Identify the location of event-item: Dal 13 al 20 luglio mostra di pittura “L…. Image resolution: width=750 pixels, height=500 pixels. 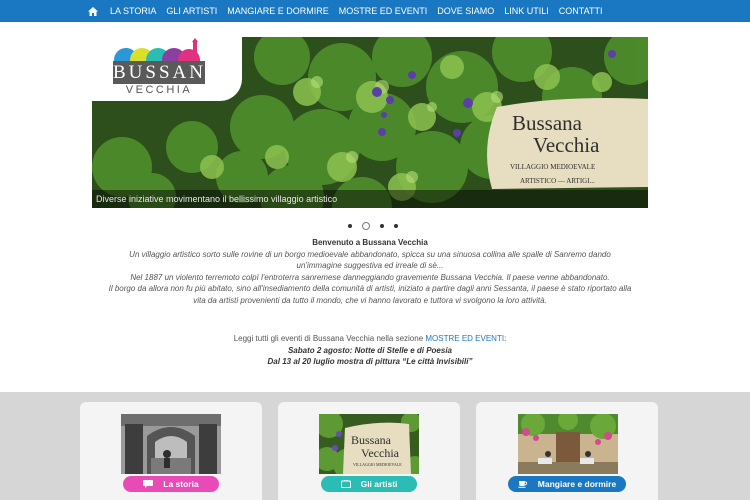
(370, 361).